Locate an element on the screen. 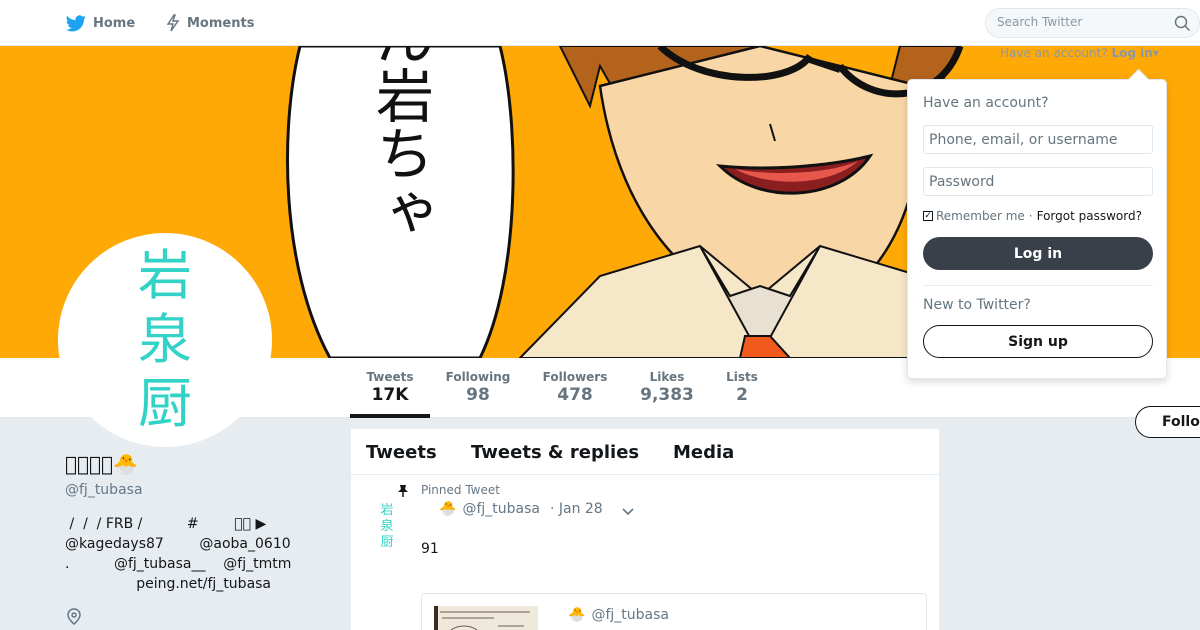 This screenshot has width=1200, height=630. stat-likes: Likes 9,383 is located at coordinates (667, 388).